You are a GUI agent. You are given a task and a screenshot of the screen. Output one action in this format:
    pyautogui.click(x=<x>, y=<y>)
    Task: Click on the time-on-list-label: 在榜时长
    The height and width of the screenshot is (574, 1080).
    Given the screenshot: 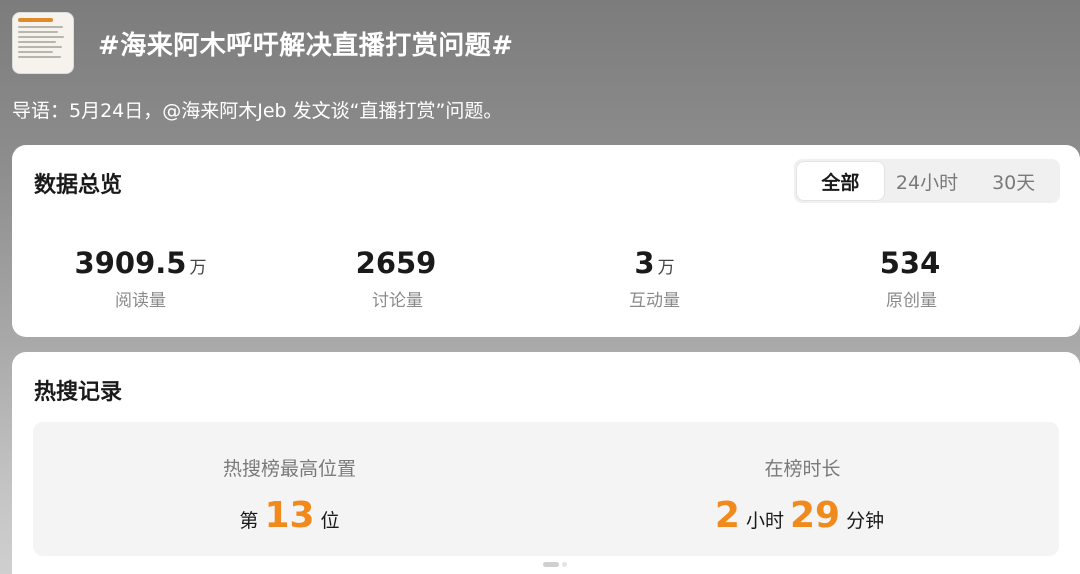 What is the action you would take?
    pyautogui.click(x=802, y=469)
    